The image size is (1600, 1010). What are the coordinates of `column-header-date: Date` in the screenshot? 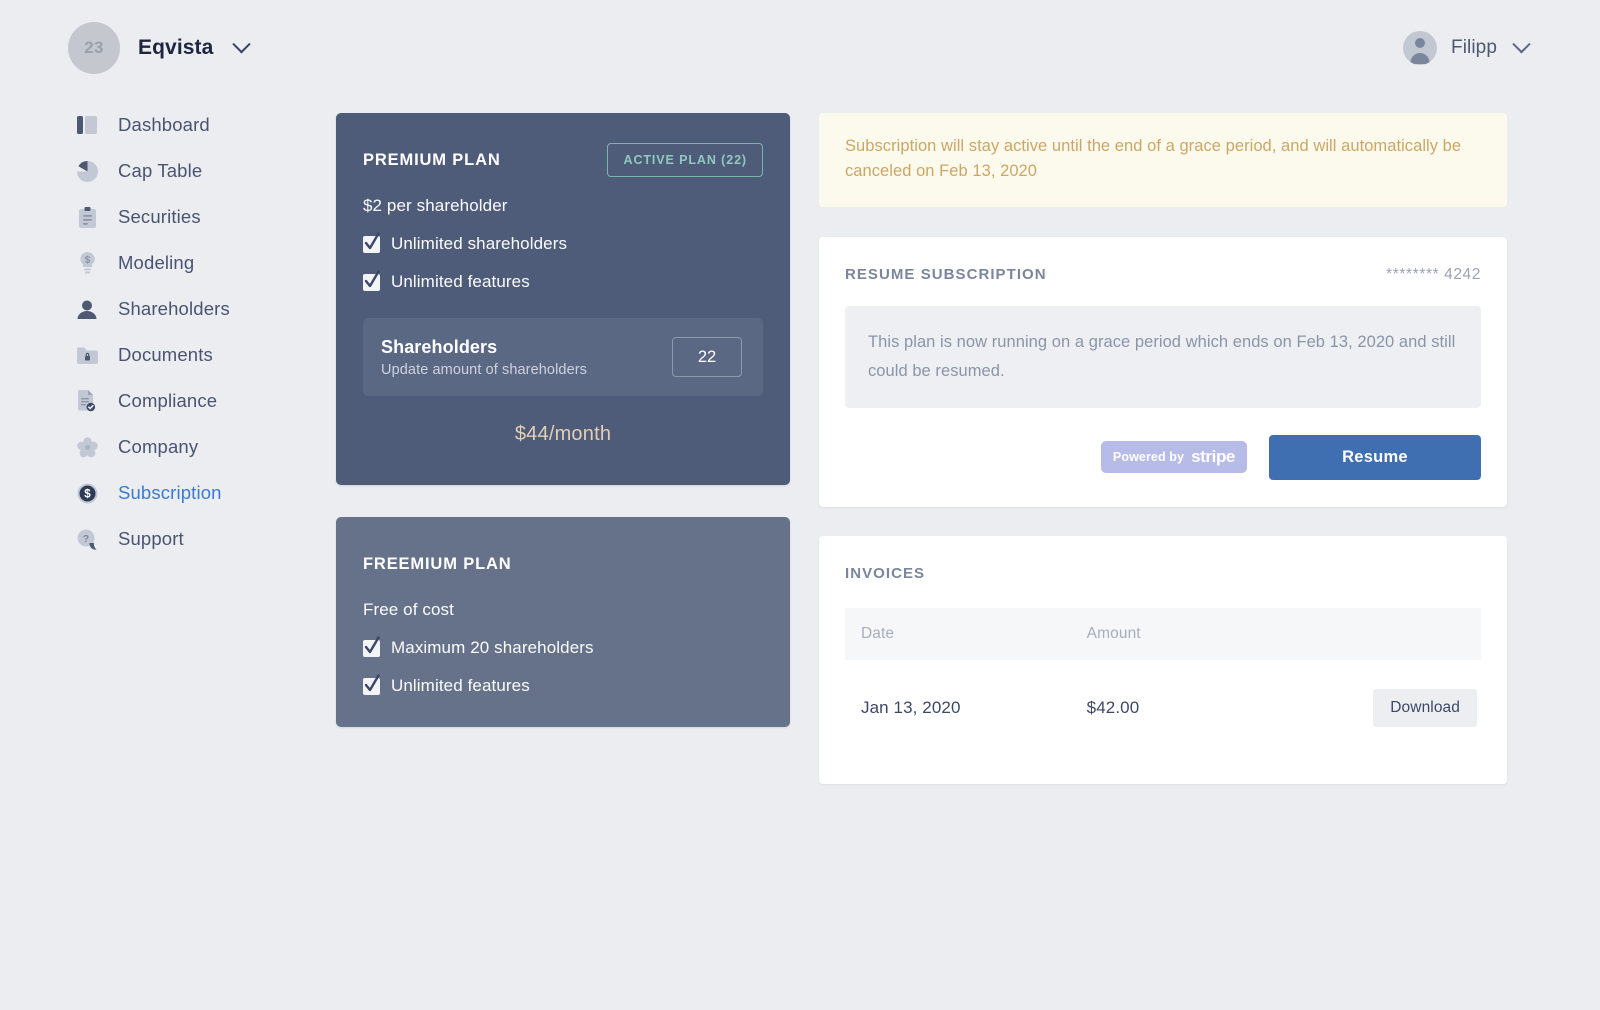 It's located at (878, 633).